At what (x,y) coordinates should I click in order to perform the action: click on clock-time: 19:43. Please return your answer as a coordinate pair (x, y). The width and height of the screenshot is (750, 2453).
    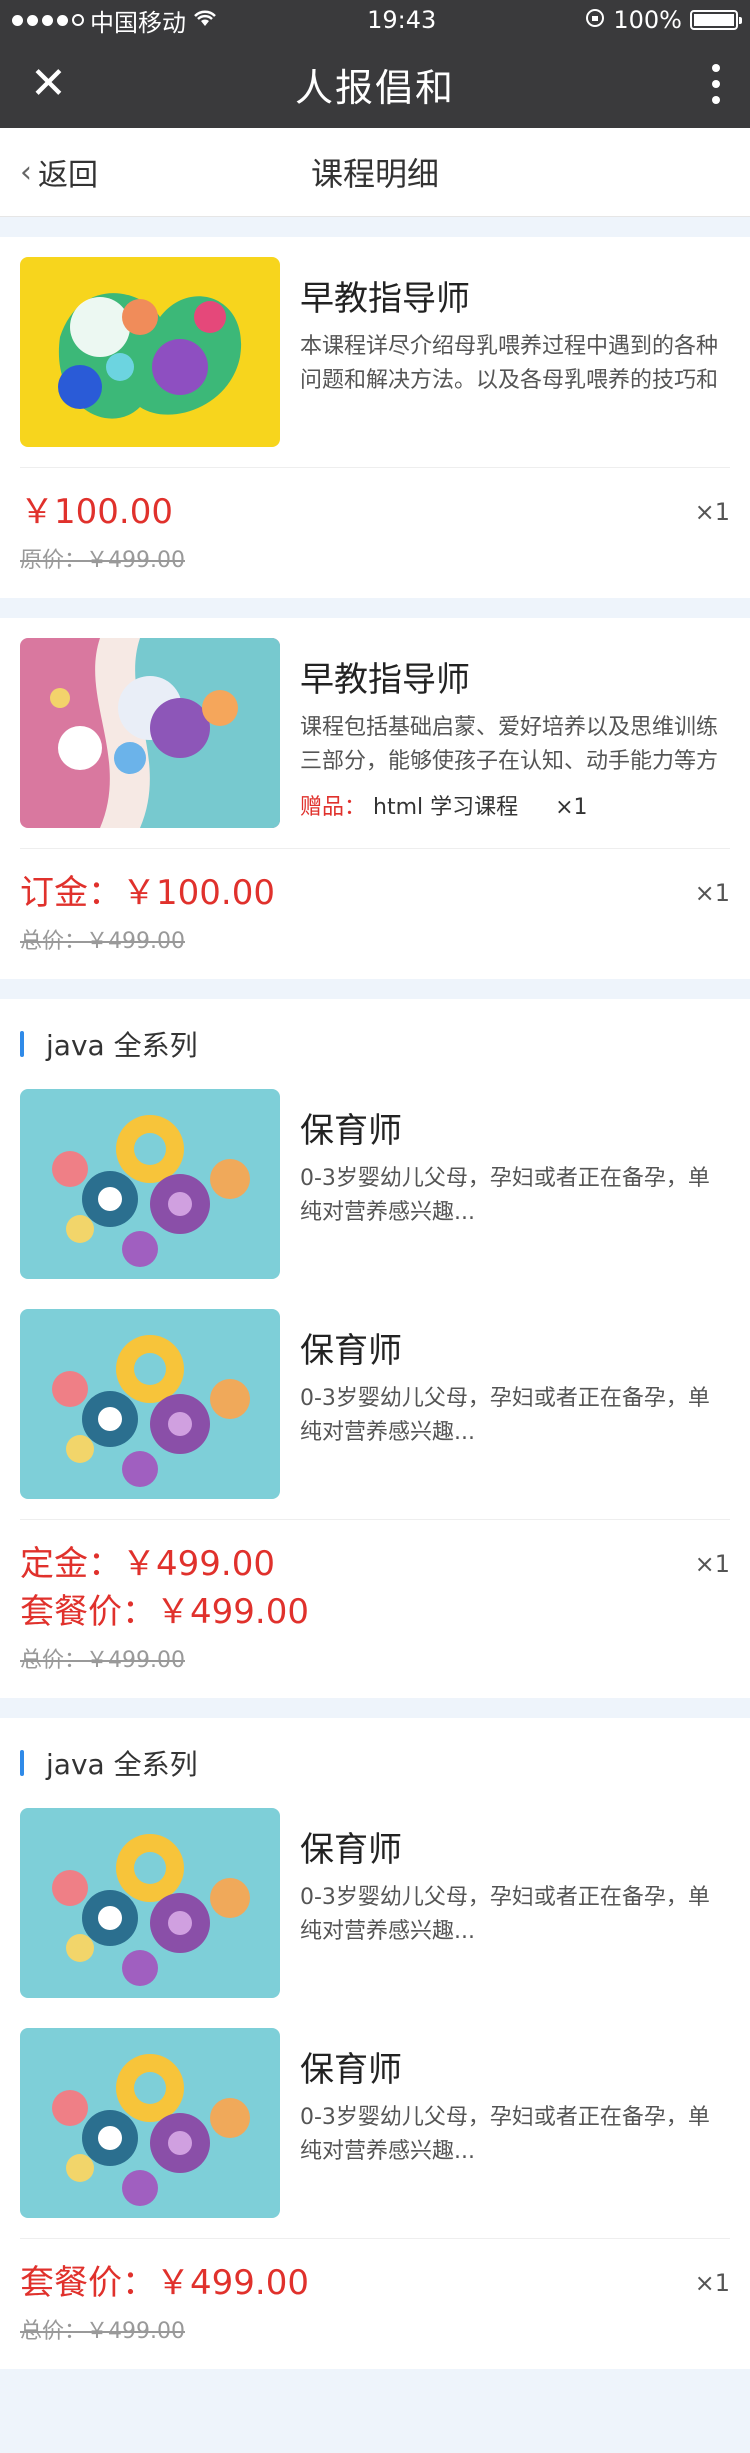
    Looking at the image, I should click on (402, 20).